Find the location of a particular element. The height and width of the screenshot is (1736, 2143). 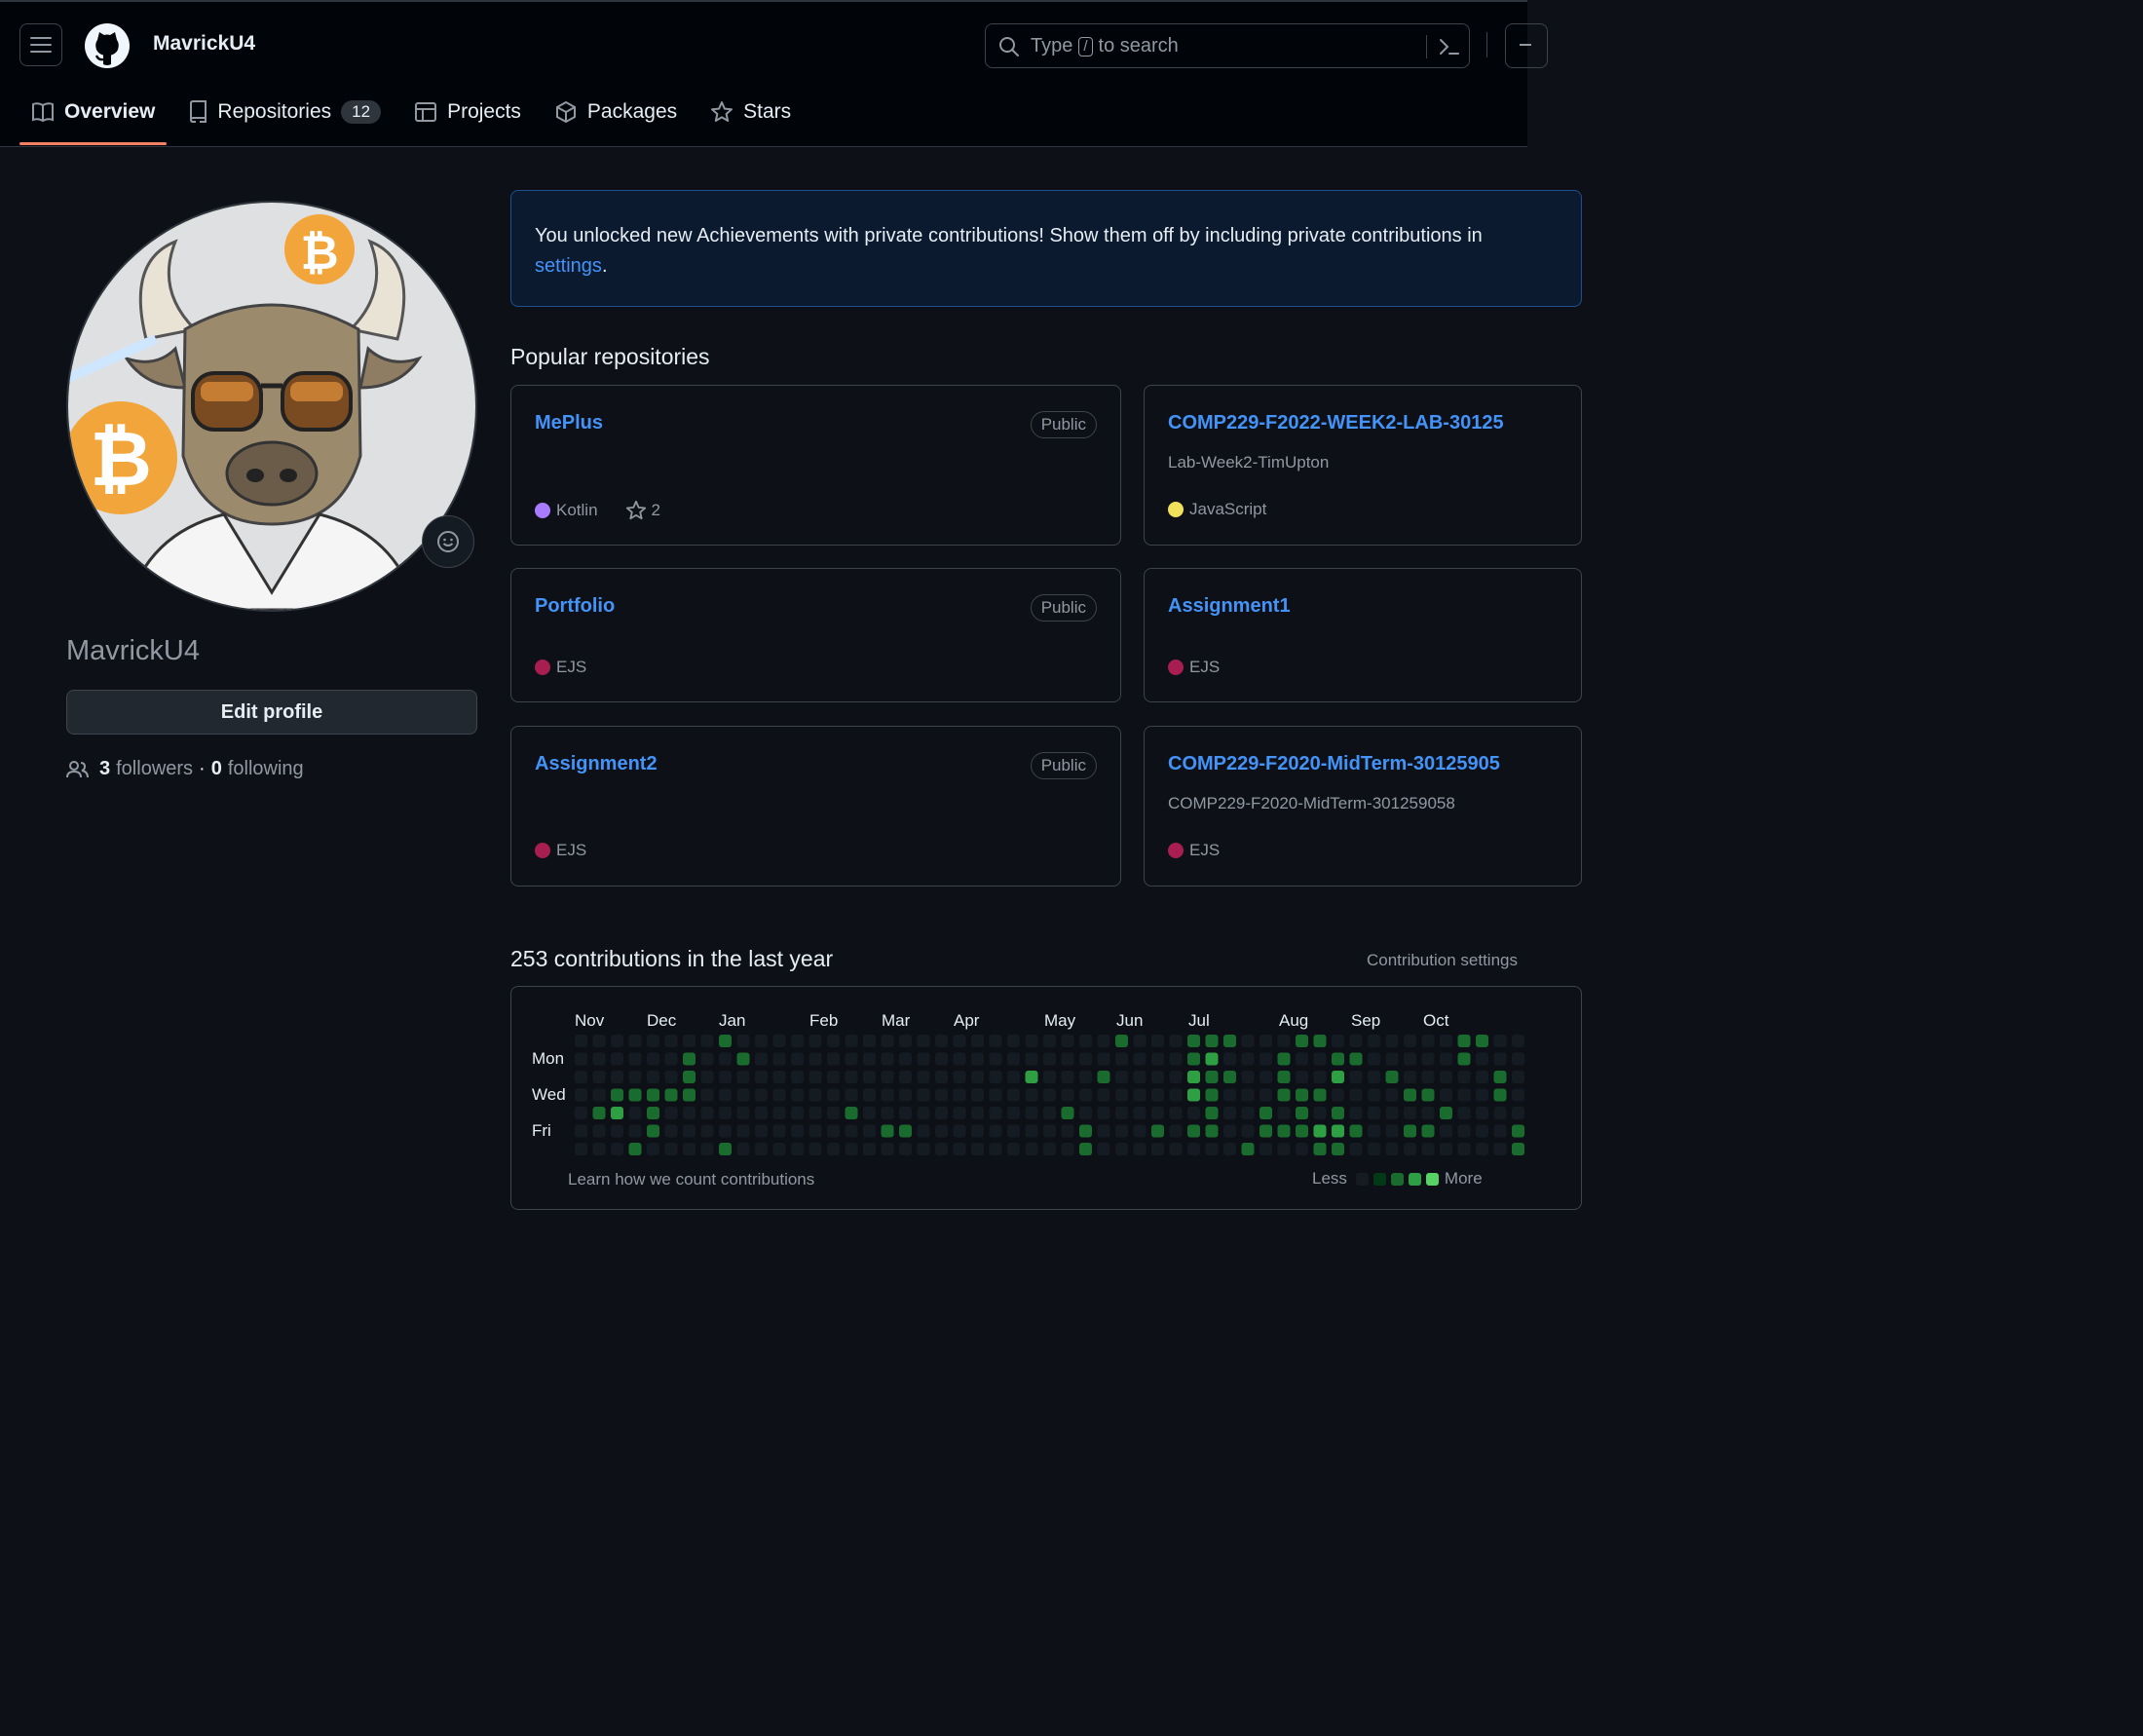

tab-projects: Projects is located at coordinates (467, 112).